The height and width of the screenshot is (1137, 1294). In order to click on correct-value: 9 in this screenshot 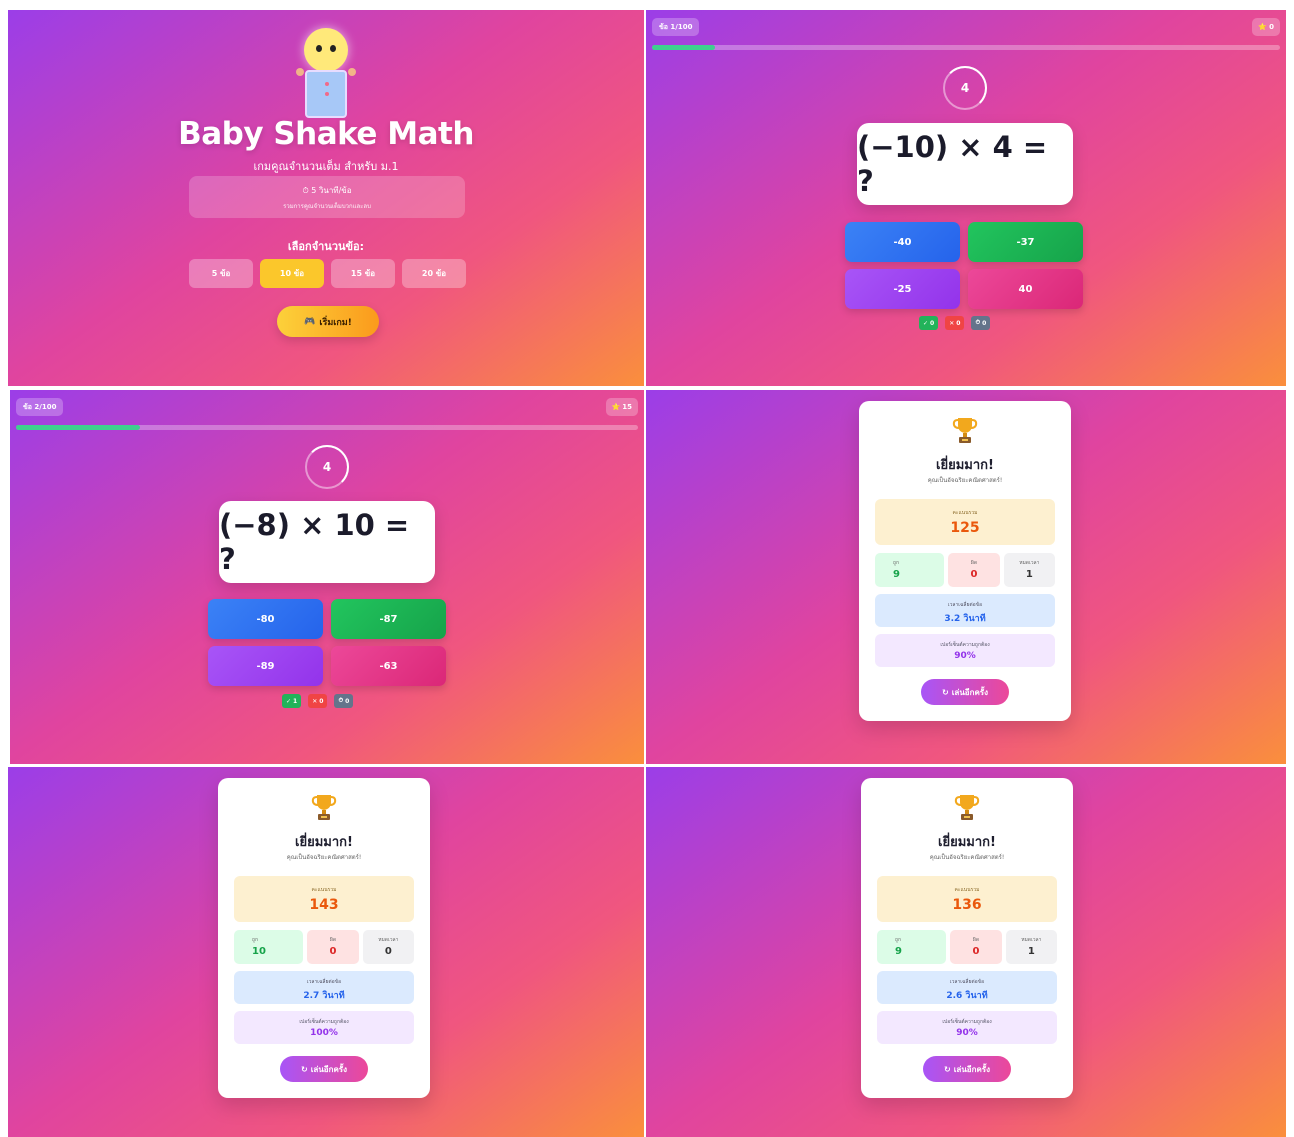, I will do `click(896, 574)`.